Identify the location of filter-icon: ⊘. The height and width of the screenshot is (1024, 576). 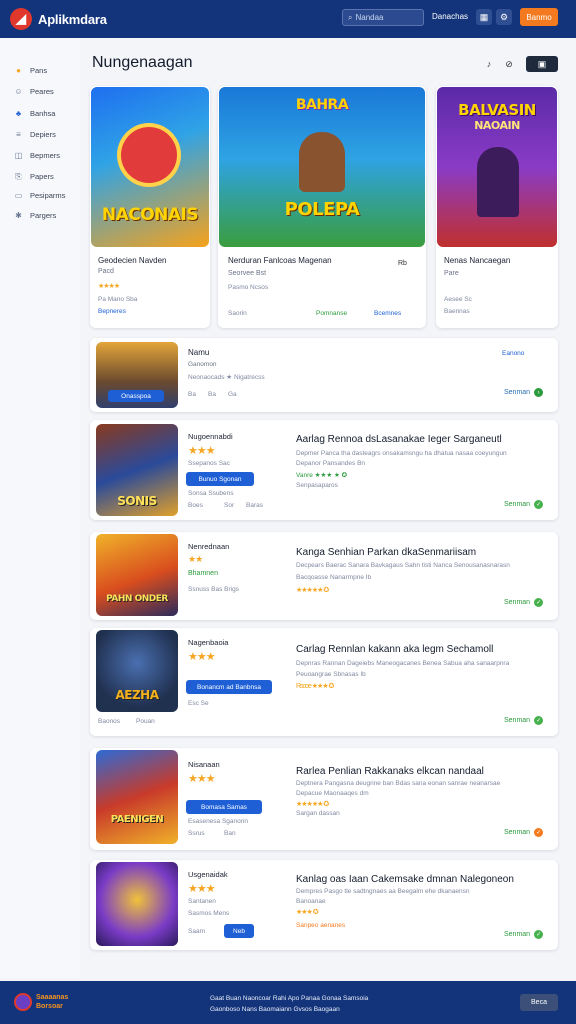
(509, 64).